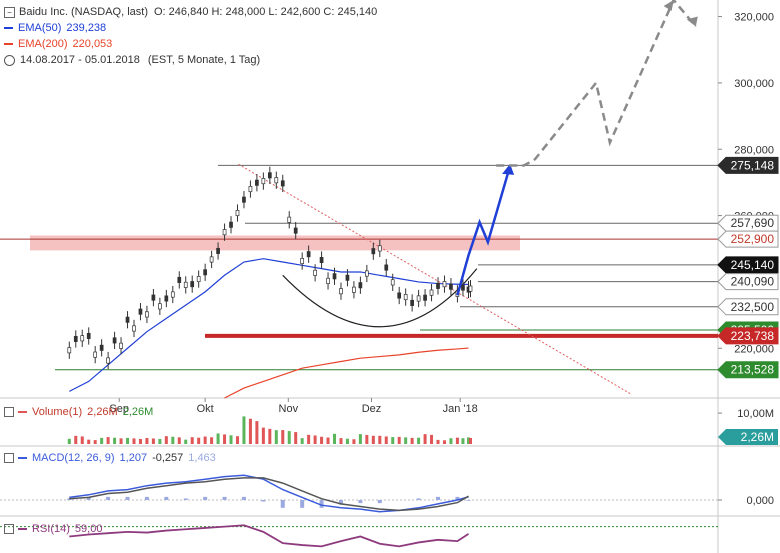 This screenshot has height=553, width=780. I want to click on macd-line, so click(269, 493).